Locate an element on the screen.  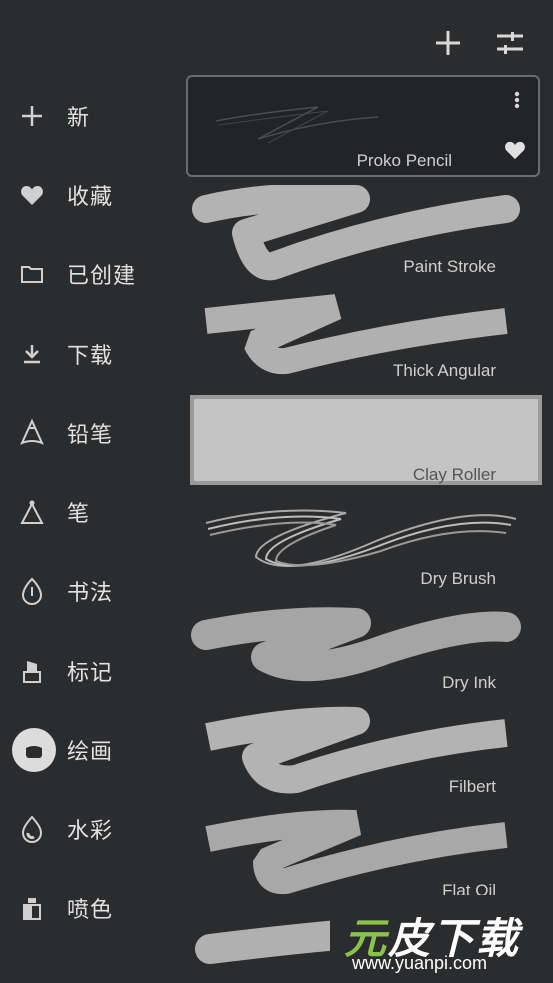
sidebar-item-painting: 绘画 is located at coordinates (90, 750).